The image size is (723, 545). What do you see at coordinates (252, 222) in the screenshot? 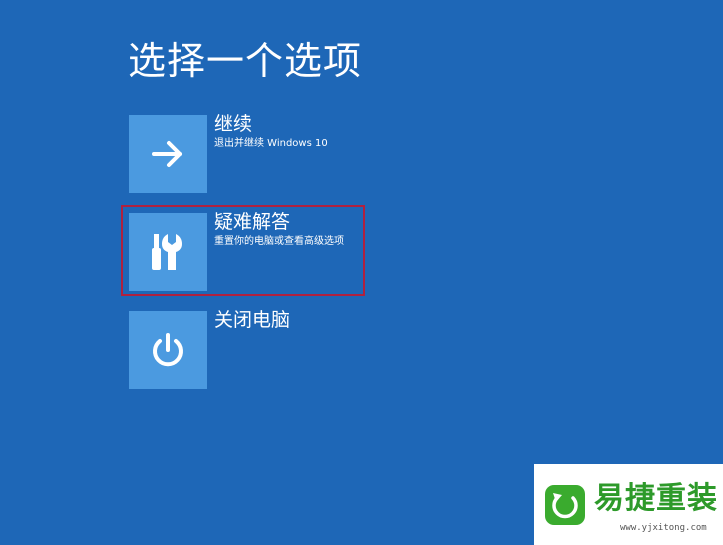
I see `option-troubleshoot-label: 疑难解答` at bounding box center [252, 222].